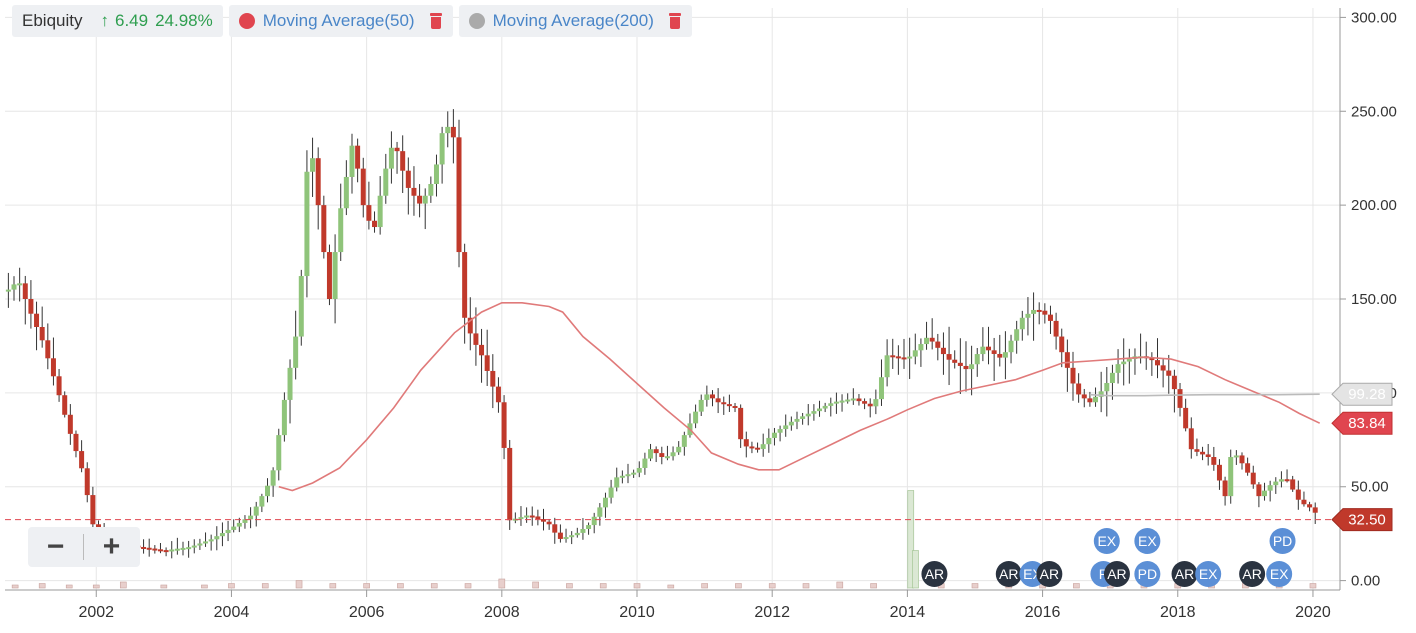 This screenshot has height=633, width=1416. What do you see at coordinates (772, 612) in the screenshot?
I see `x-tick-label: 2012` at bounding box center [772, 612].